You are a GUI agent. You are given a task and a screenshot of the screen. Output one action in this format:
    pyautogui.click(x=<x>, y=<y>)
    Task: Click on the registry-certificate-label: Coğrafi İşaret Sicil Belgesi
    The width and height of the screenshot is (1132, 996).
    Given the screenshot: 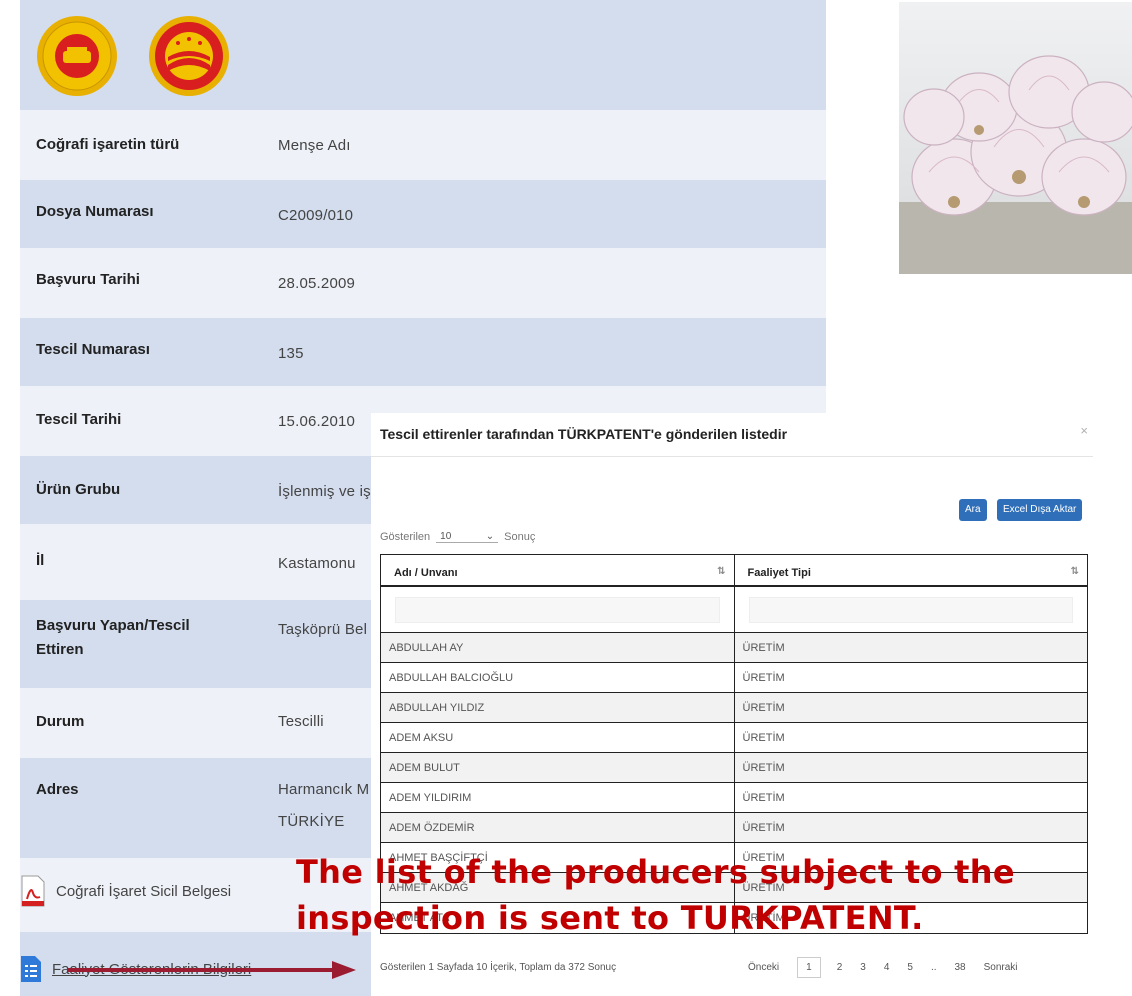 What is the action you would take?
    pyautogui.click(x=144, y=891)
    